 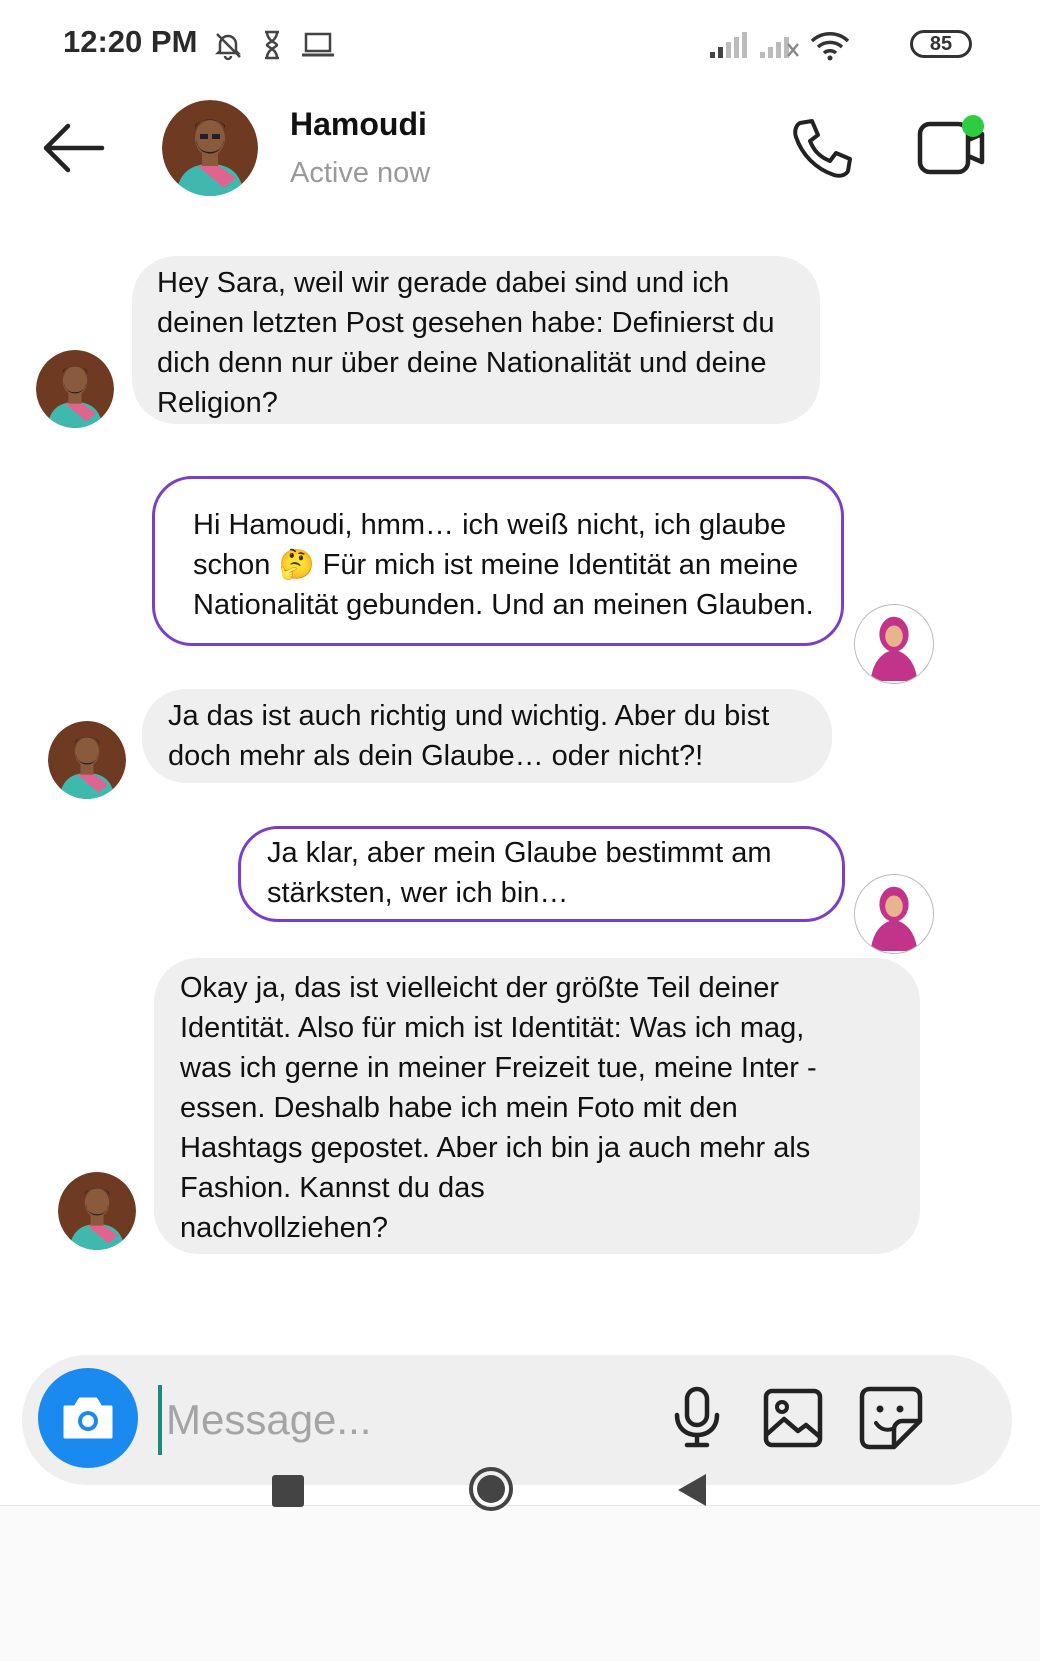 I want to click on camera-button, so click(x=88, y=1418).